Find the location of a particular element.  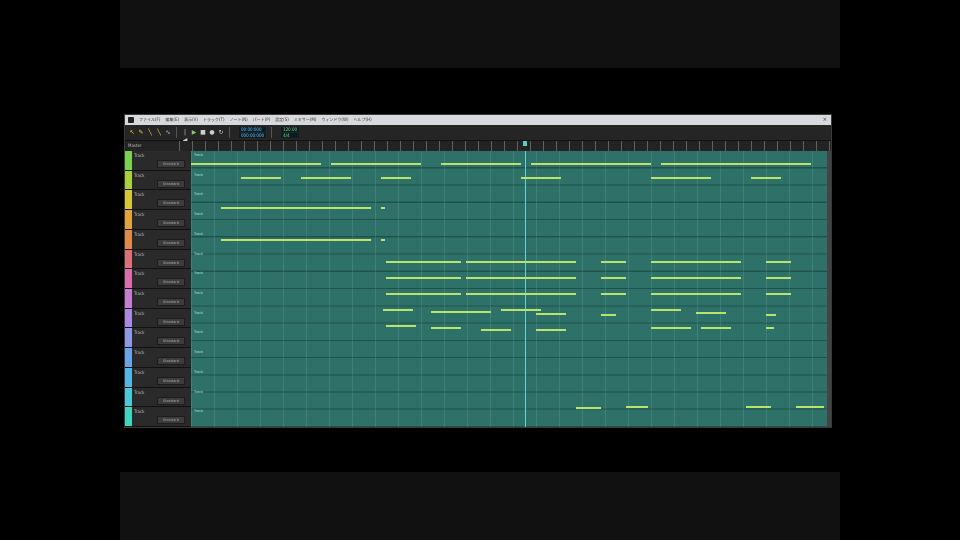

line-tool-icon: ╲ is located at coordinates (150, 133).